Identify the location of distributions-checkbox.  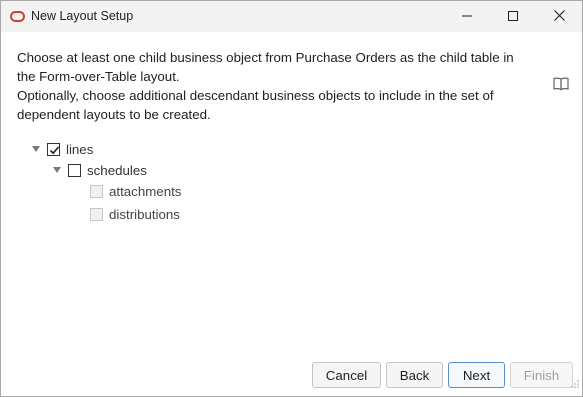
(96, 214).